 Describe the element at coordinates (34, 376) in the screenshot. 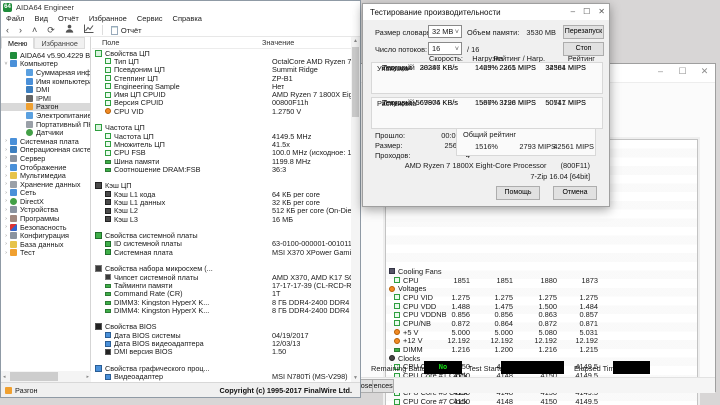

I see `scrollbar-thumb` at that location.